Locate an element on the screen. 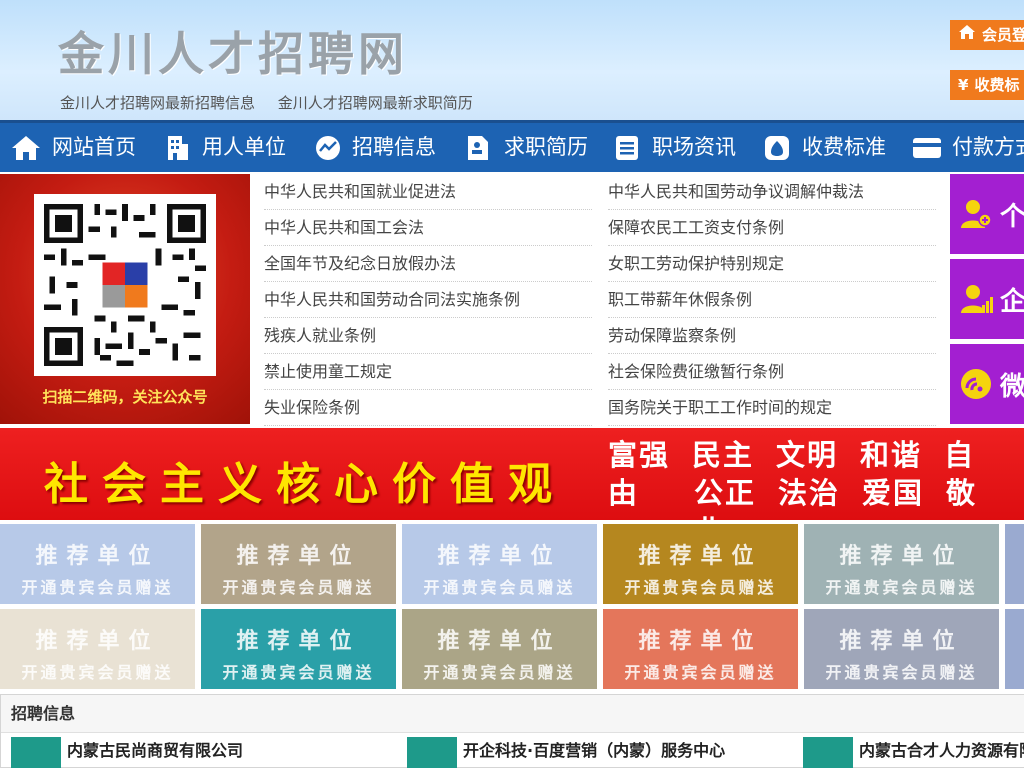 This screenshot has width=1024, height=768. banner-values: 富强民主文明和谐自由 公正法治爱国敬业 is located at coordinates (816, 478).